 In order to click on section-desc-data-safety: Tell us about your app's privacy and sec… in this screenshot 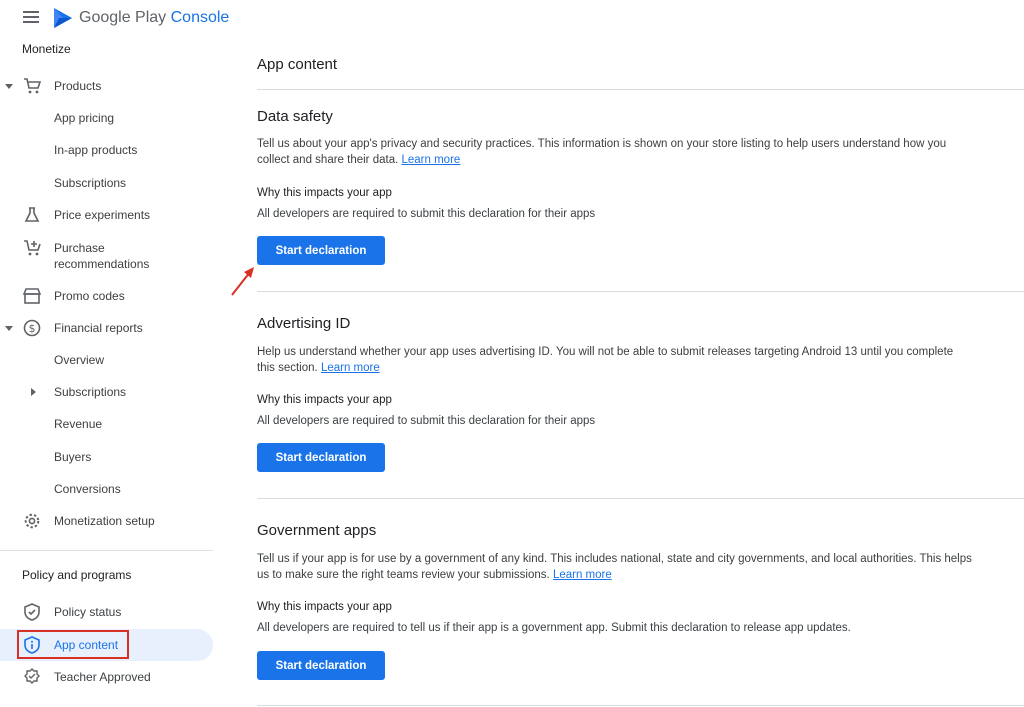, I will do `click(622, 152)`.